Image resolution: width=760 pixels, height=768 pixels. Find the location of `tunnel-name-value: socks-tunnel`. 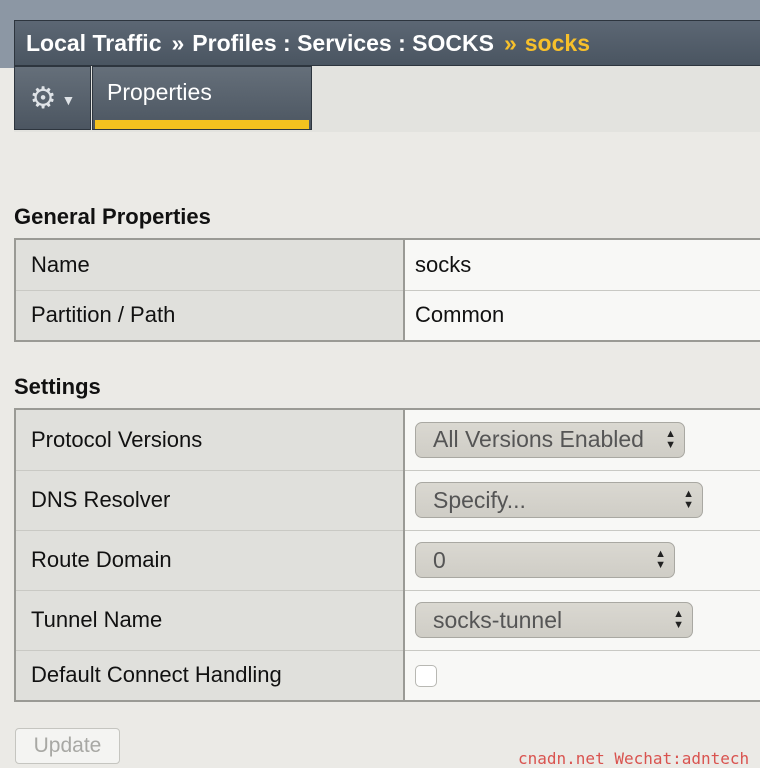

tunnel-name-value: socks-tunnel is located at coordinates (498, 619).